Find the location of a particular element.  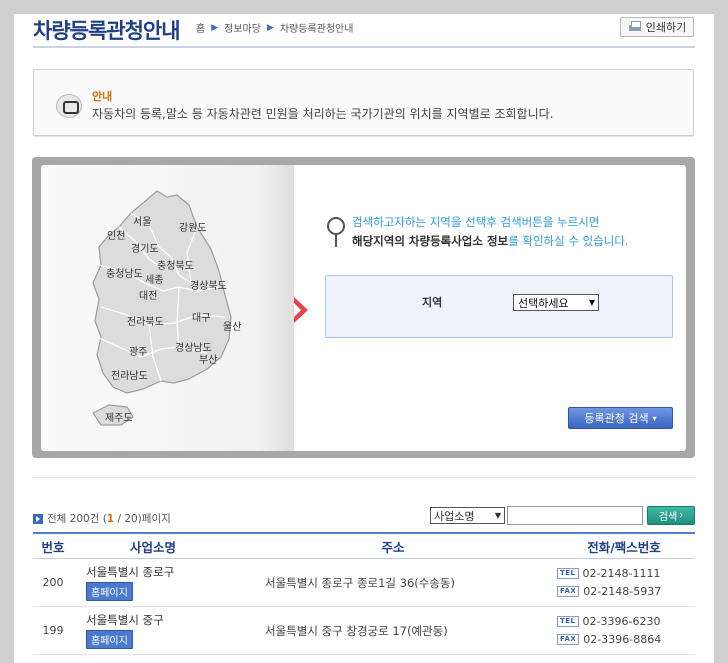

search-field-value: 사업소명 is located at coordinates (454, 516).